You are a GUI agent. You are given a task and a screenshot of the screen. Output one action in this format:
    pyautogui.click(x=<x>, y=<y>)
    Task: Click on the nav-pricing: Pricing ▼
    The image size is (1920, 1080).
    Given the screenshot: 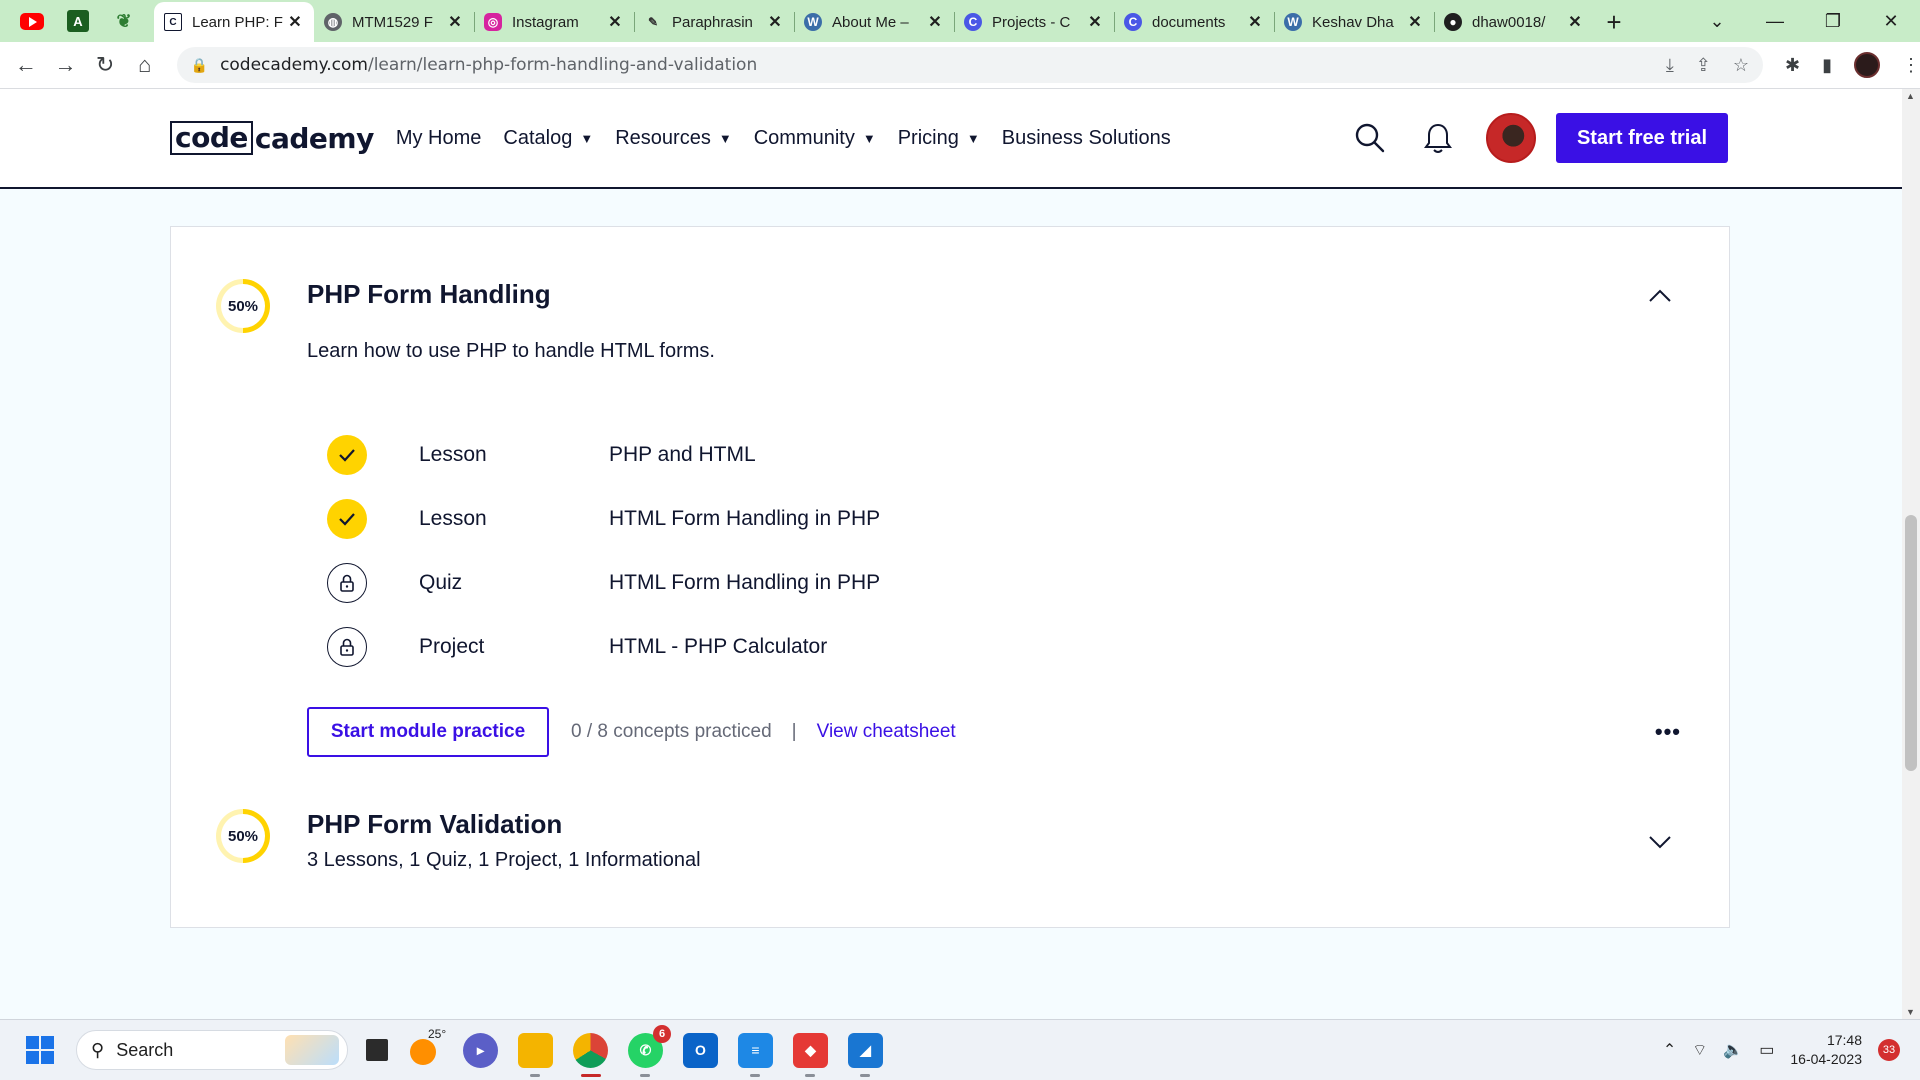 What is the action you would take?
    pyautogui.click(x=939, y=138)
    